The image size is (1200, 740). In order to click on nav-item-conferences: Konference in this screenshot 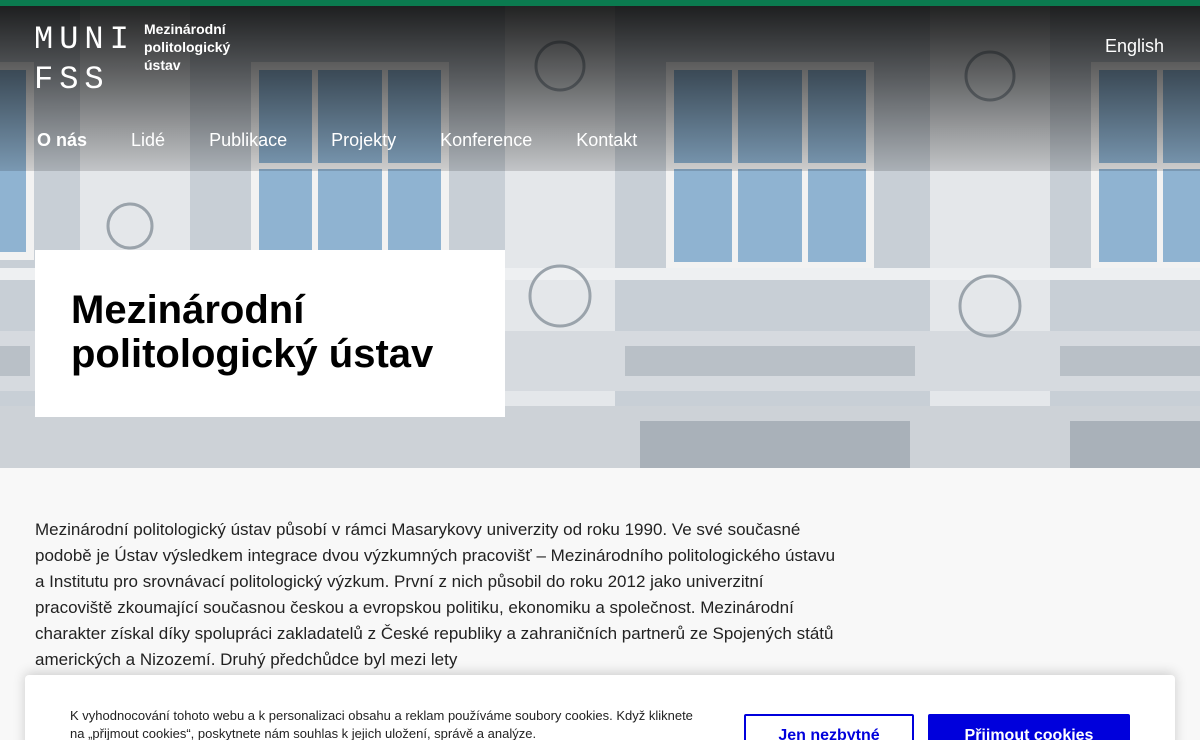, I will do `click(486, 140)`.